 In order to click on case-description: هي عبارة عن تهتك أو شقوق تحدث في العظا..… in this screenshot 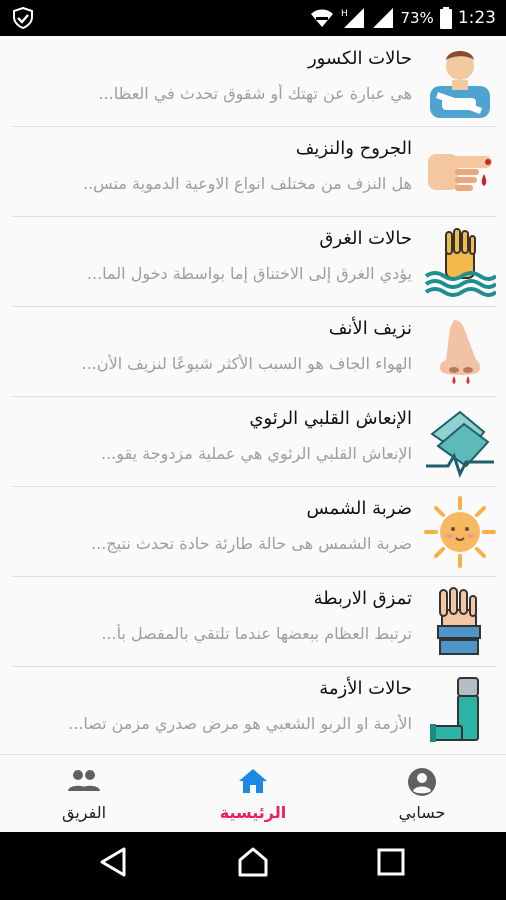, I will do `click(255, 93)`.